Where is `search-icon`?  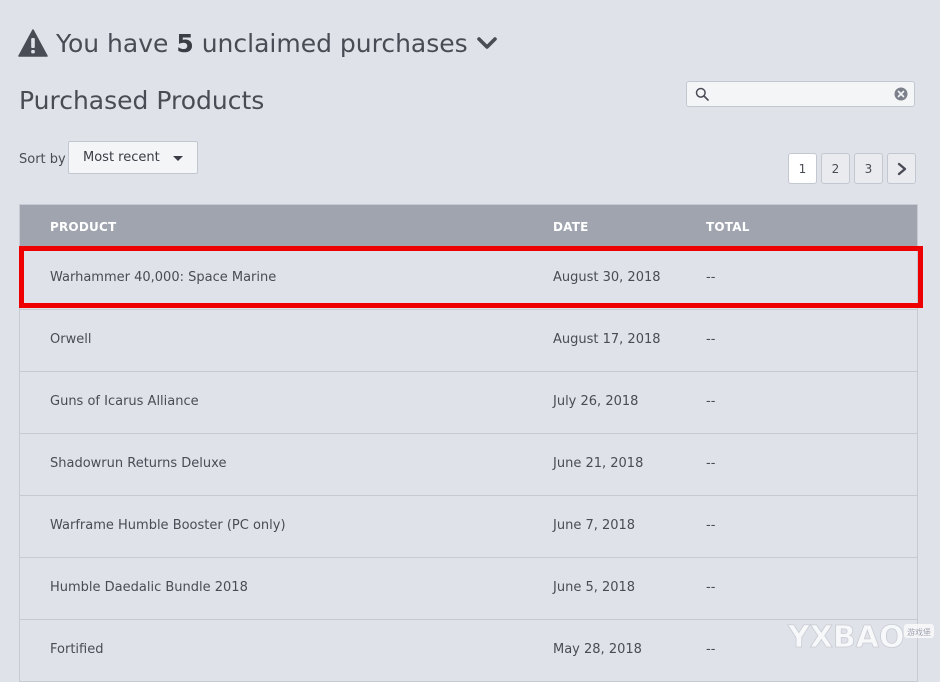
search-icon is located at coordinates (702, 94).